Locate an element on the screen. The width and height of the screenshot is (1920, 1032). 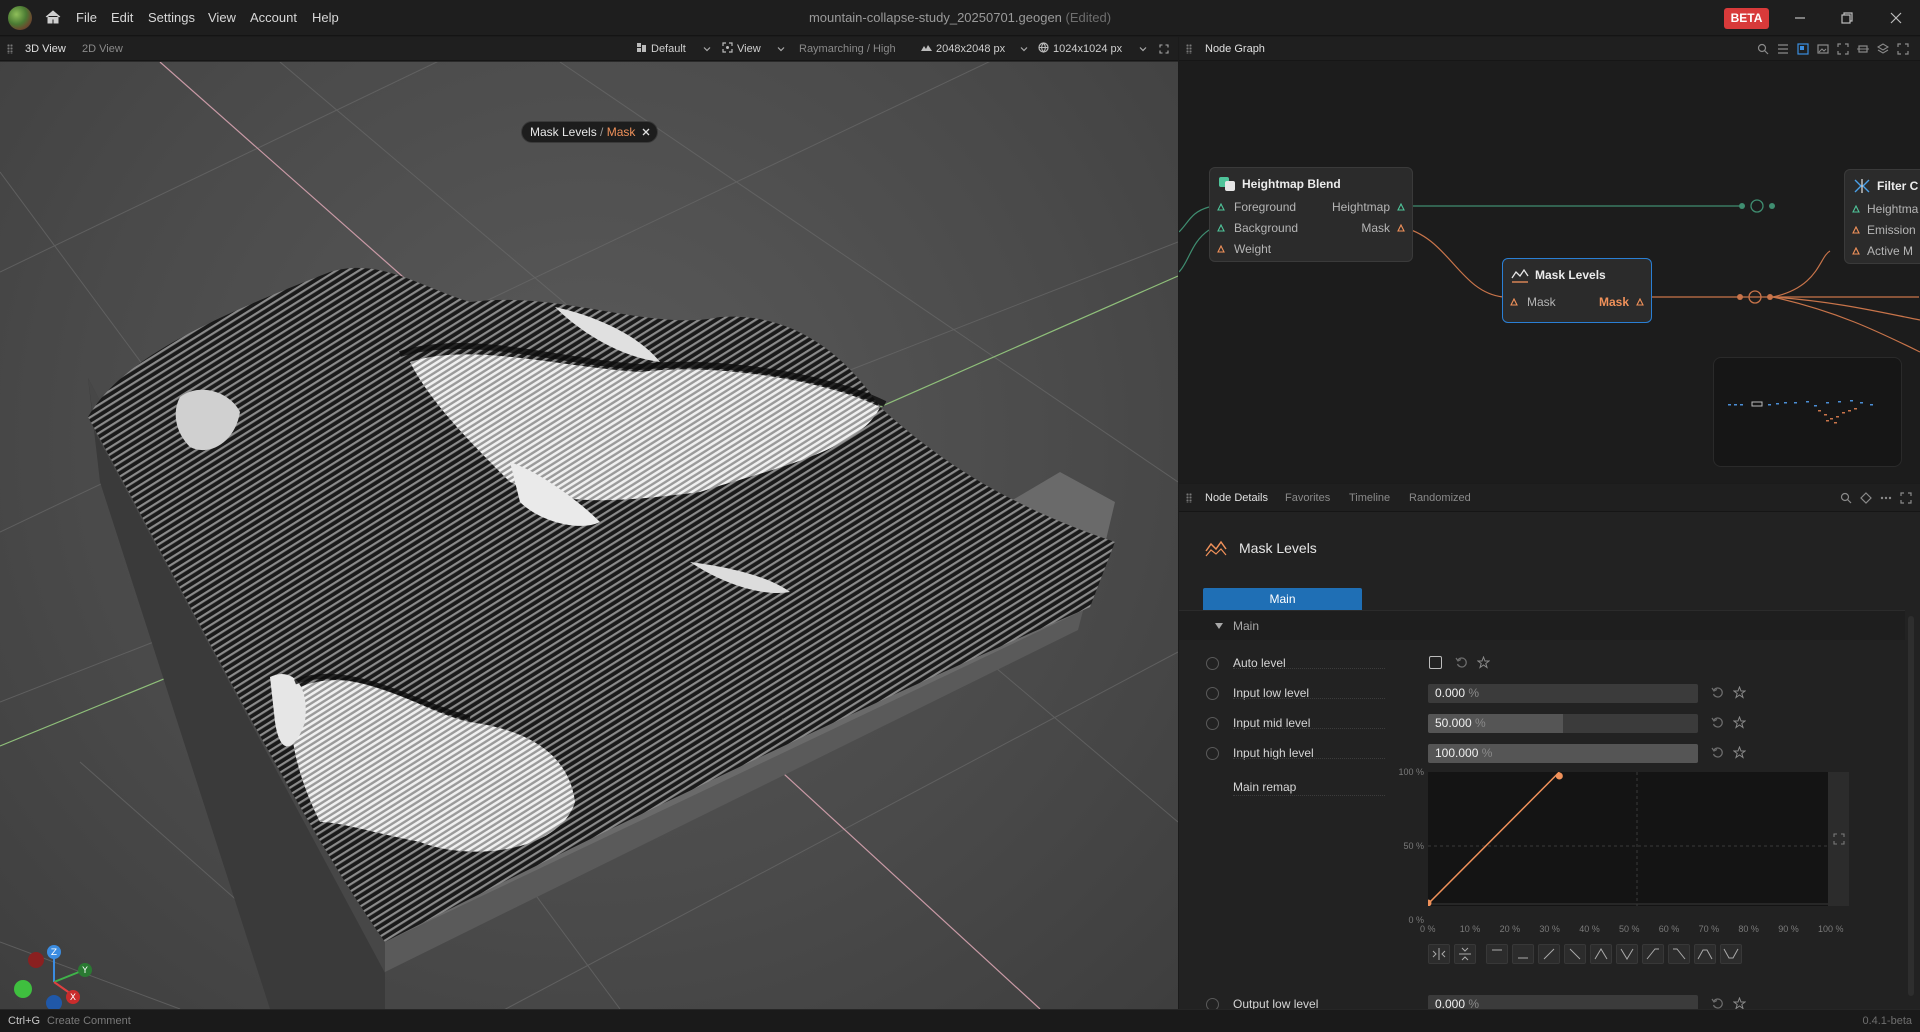
details-scrollbar is located at coordinates (1911, 806).